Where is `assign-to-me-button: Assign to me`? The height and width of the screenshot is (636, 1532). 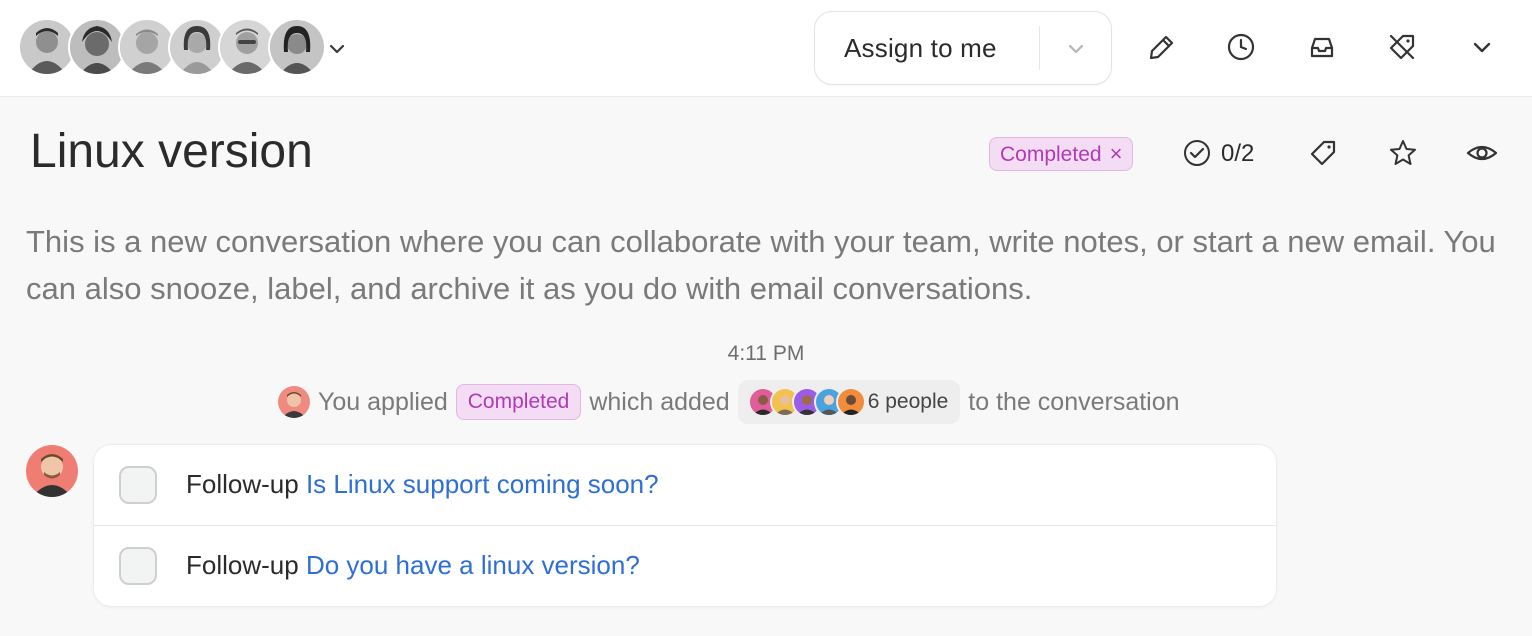
assign-to-me-button: Assign to me is located at coordinates (963, 48).